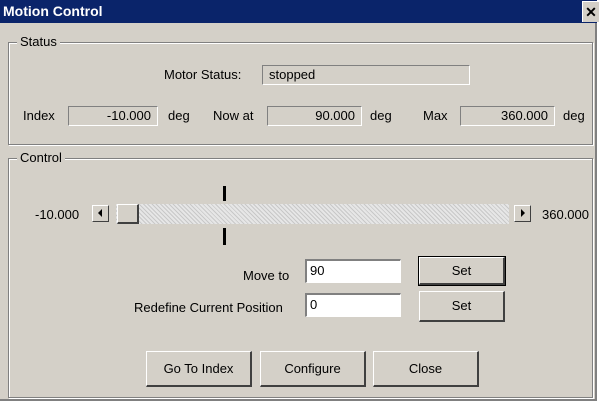  What do you see at coordinates (53, 11) in the screenshot?
I see `window-title: Motion Control` at bounding box center [53, 11].